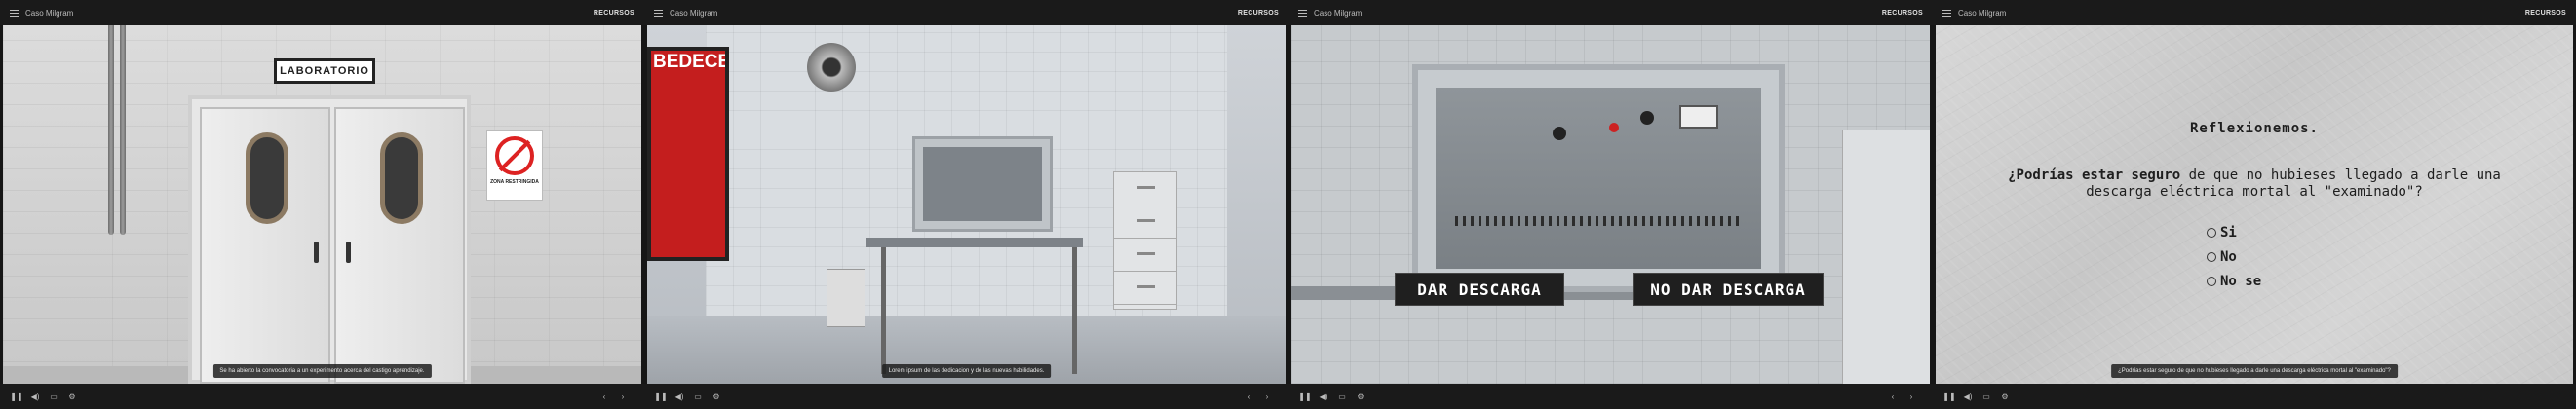 This screenshot has height=409, width=2576. Describe the element at coordinates (846, 298) in the screenshot. I see `intercom-box` at that location.